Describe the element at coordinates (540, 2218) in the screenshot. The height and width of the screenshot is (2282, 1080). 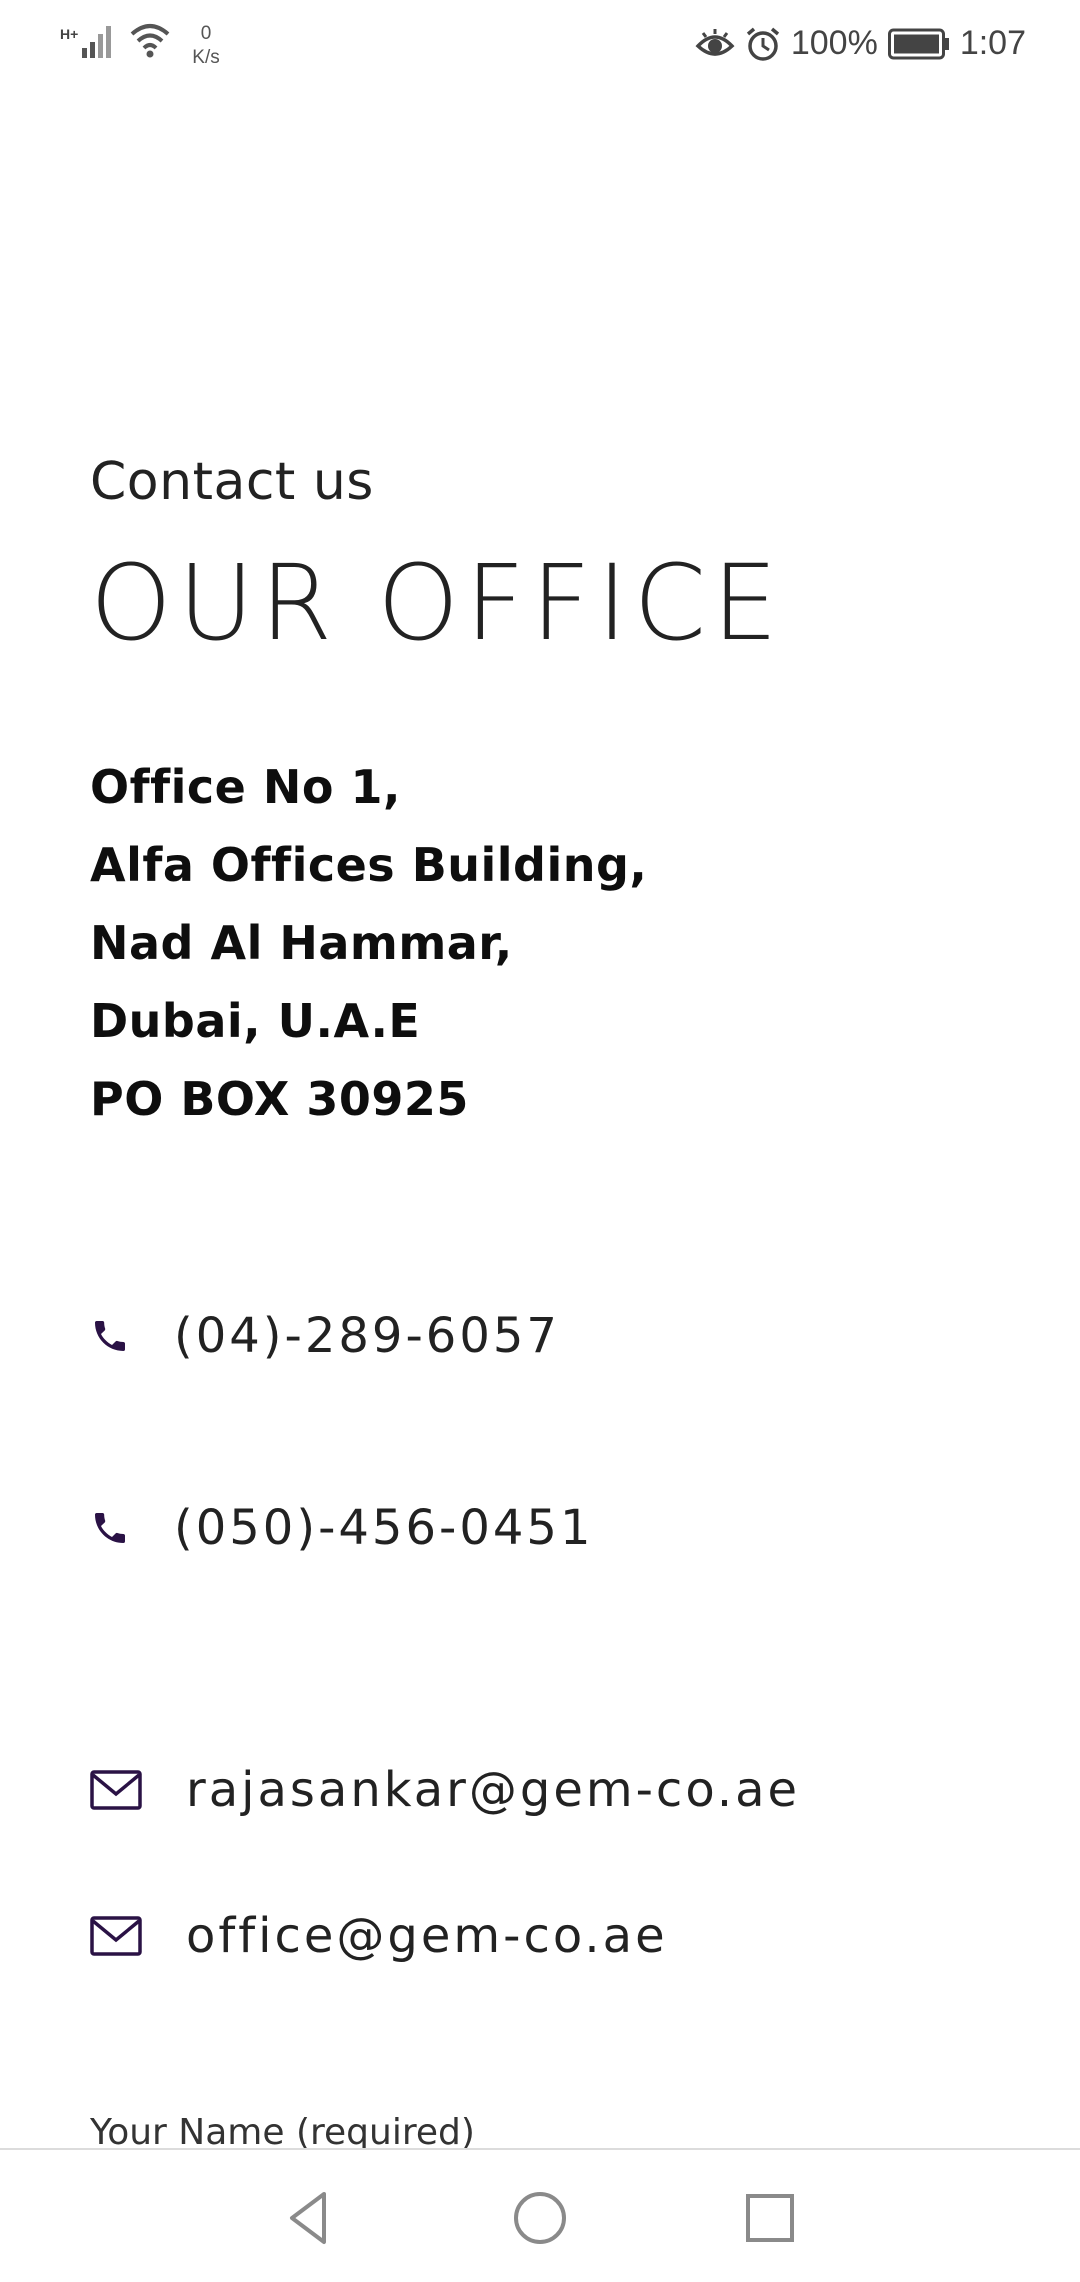
I see `home-circle-icon` at that location.